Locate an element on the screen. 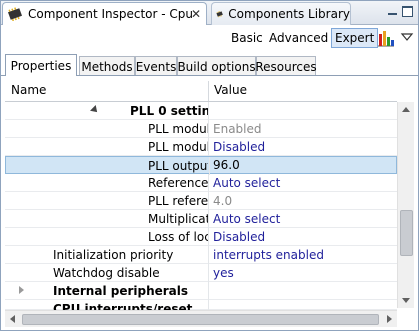  expanded-arrow-icon is located at coordinates (95, 110).